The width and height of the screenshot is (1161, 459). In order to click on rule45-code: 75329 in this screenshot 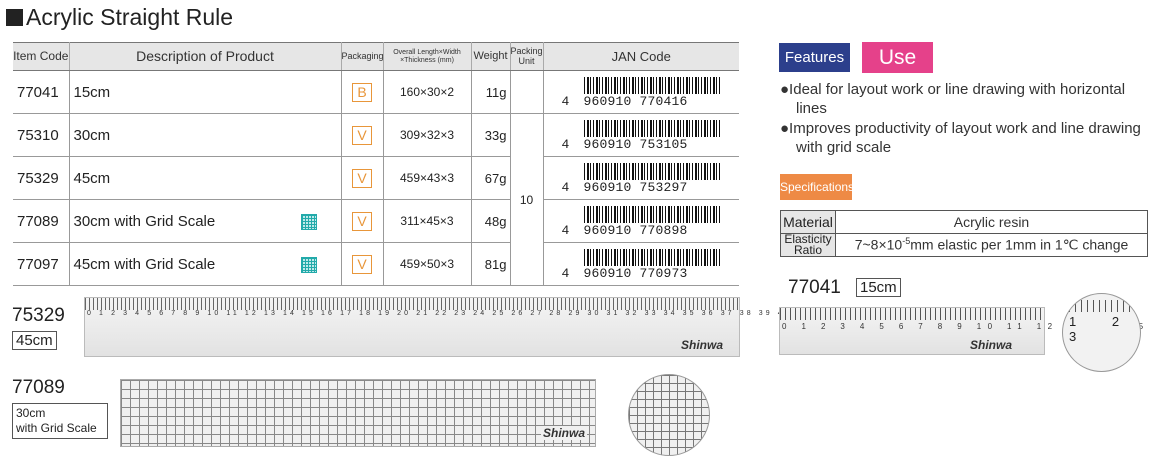, I will do `click(38, 315)`.